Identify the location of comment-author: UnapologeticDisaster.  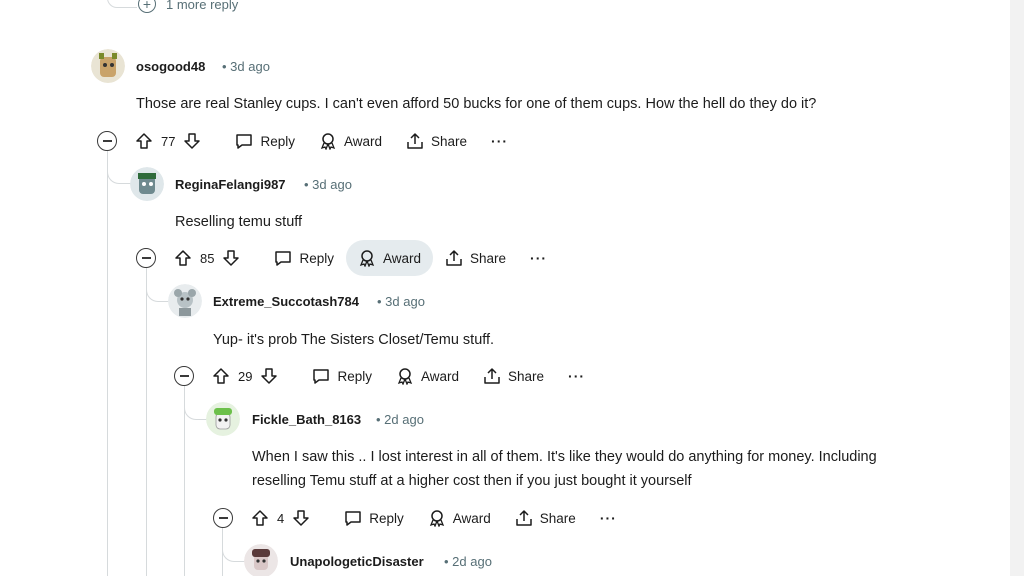
(357, 561).